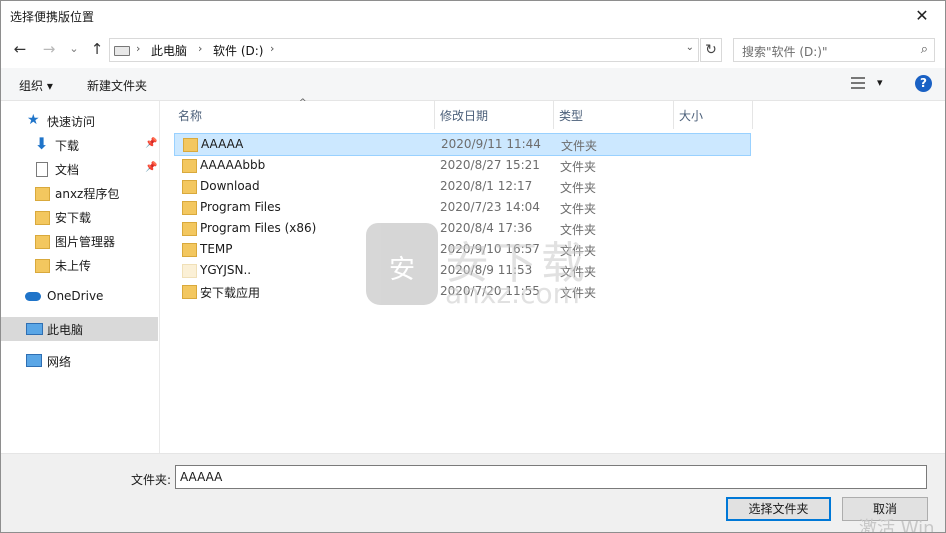 The image size is (946, 533). Describe the element at coordinates (711, 50) in the screenshot. I see `refresh-icon: ↻` at that location.